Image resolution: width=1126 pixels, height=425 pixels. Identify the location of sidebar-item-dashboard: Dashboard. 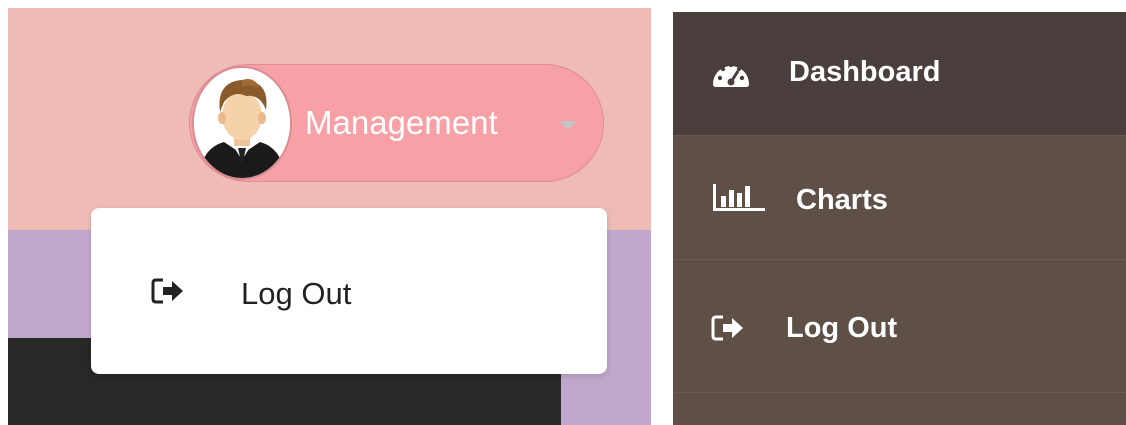
(899, 73).